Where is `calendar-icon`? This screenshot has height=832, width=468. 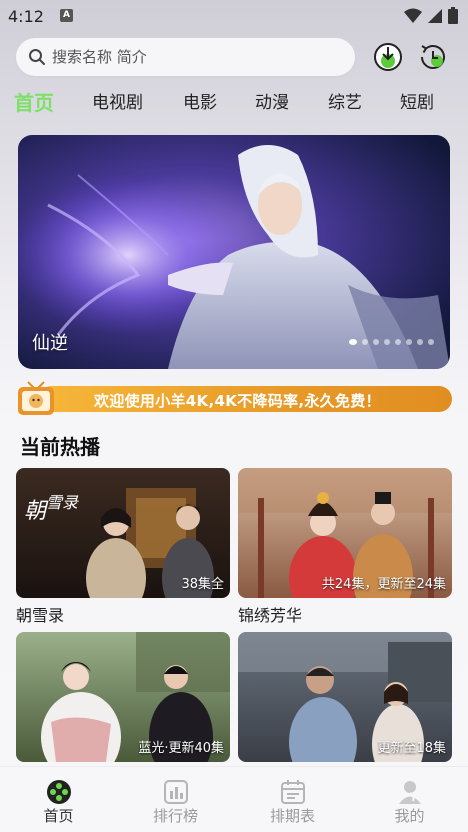
calendar-icon is located at coordinates (293, 792).